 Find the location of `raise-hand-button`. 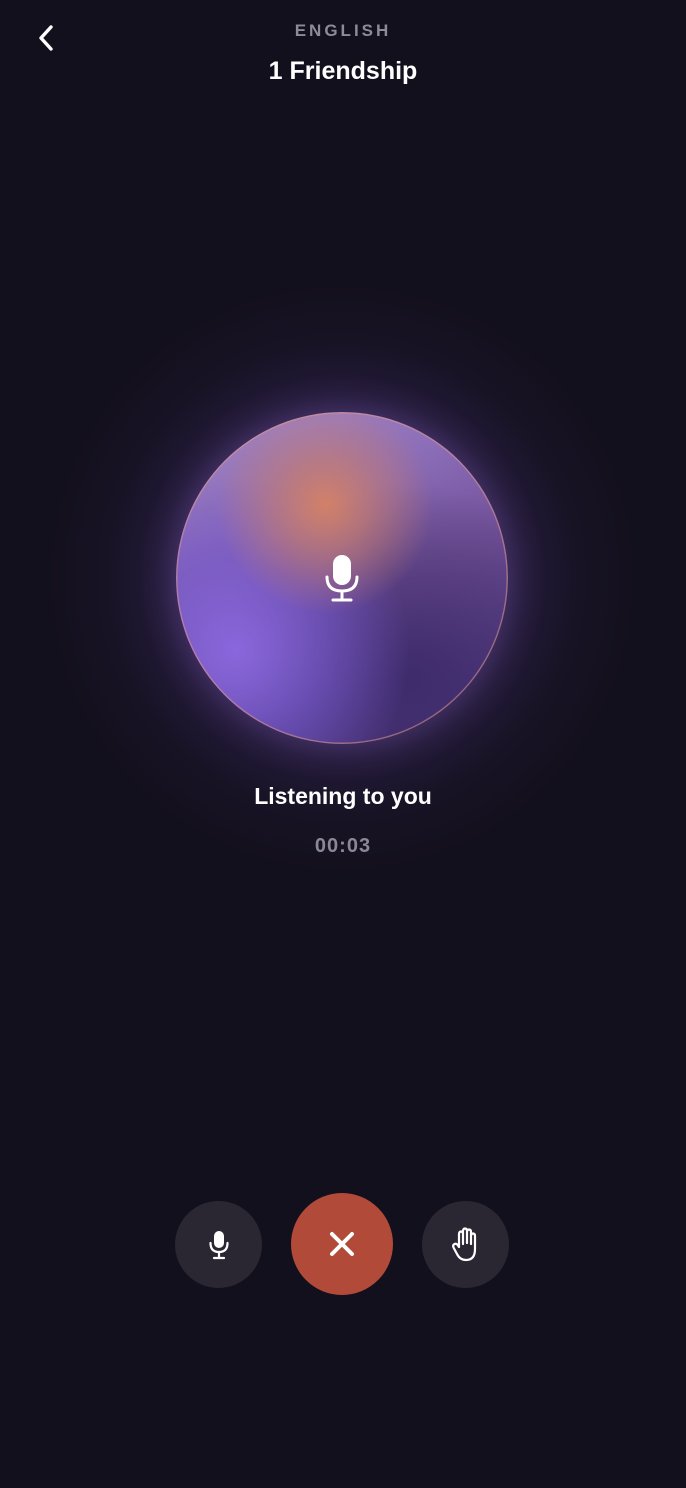

raise-hand-button is located at coordinates (465, 1244).